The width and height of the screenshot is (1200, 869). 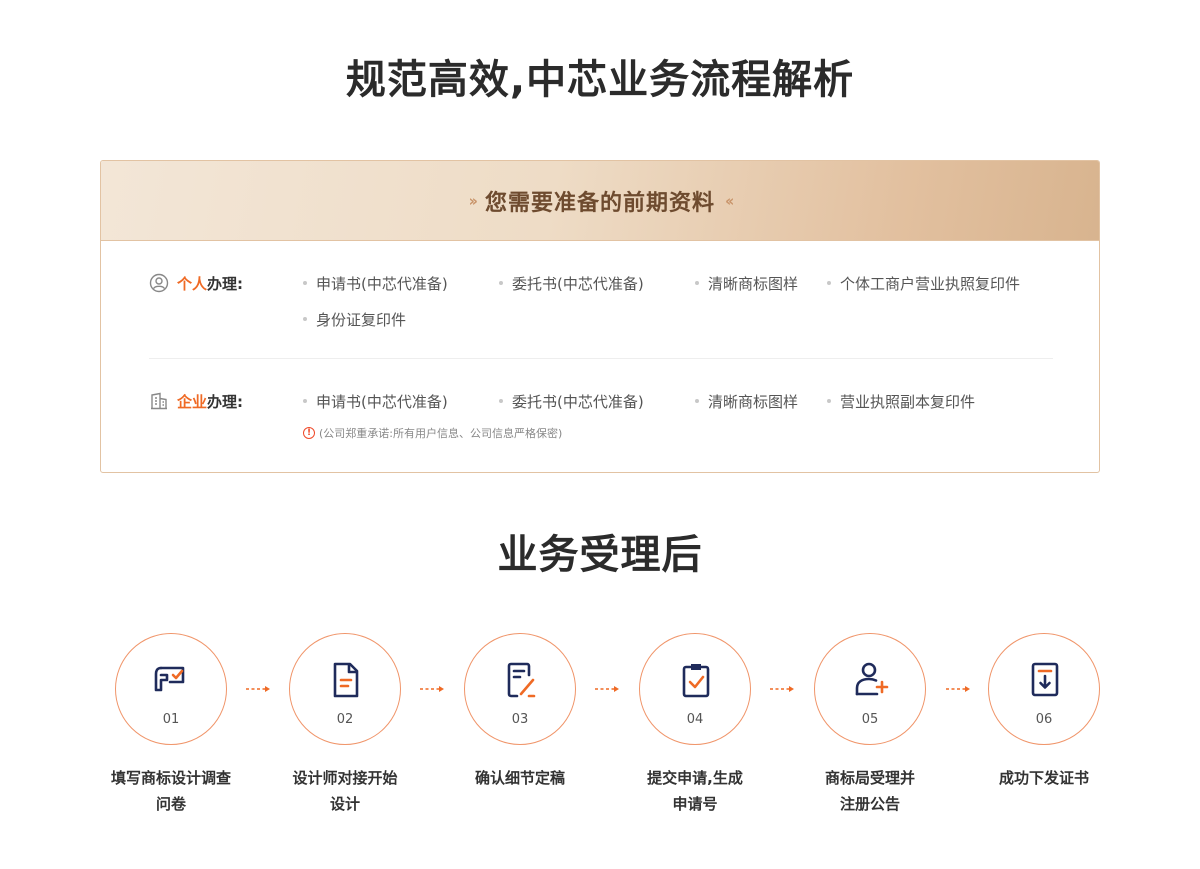 I want to click on step-circle: 03, so click(x=520, y=689).